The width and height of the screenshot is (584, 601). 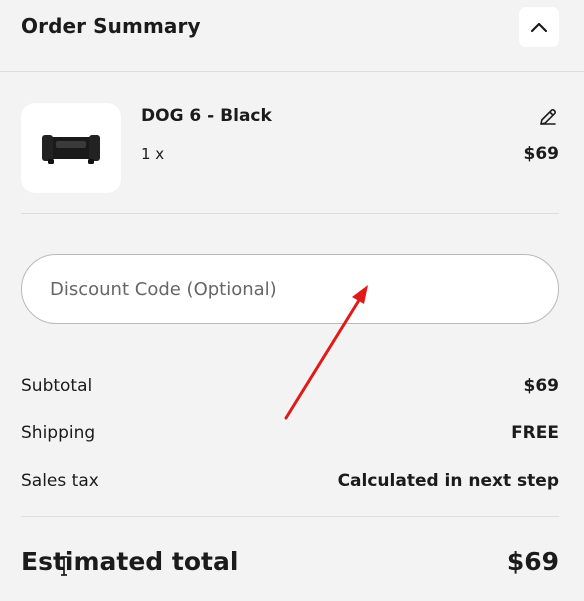 I want to click on sales-tax-label: Sales tax, so click(x=60, y=481).